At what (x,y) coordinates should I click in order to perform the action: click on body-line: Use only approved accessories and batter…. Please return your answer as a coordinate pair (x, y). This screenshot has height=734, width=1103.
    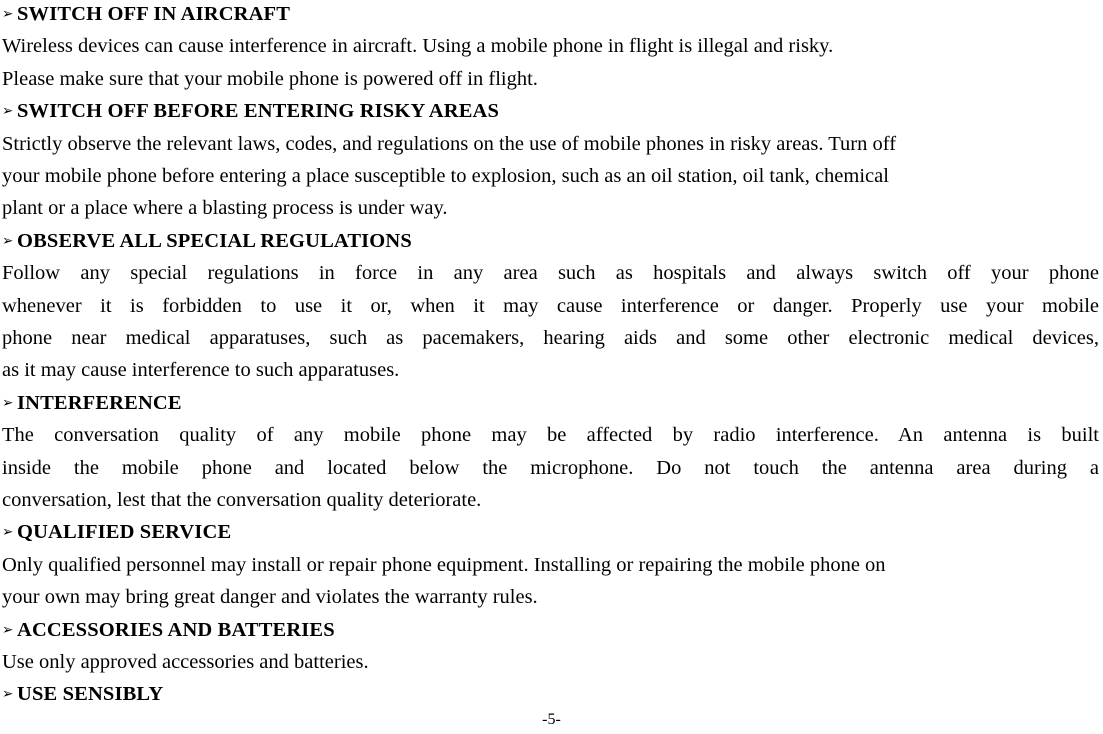
    Looking at the image, I should click on (185, 661).